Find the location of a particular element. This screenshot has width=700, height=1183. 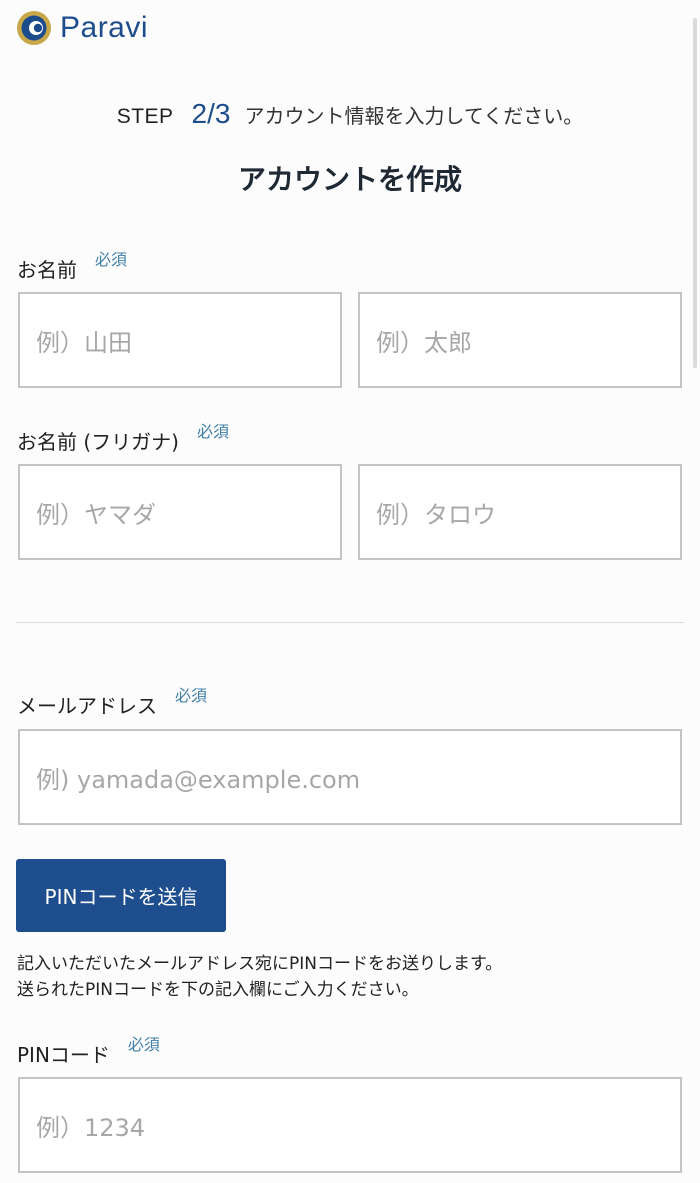

furigana-label: お名前 (フリガナ) is located at coordinates (98, 442).